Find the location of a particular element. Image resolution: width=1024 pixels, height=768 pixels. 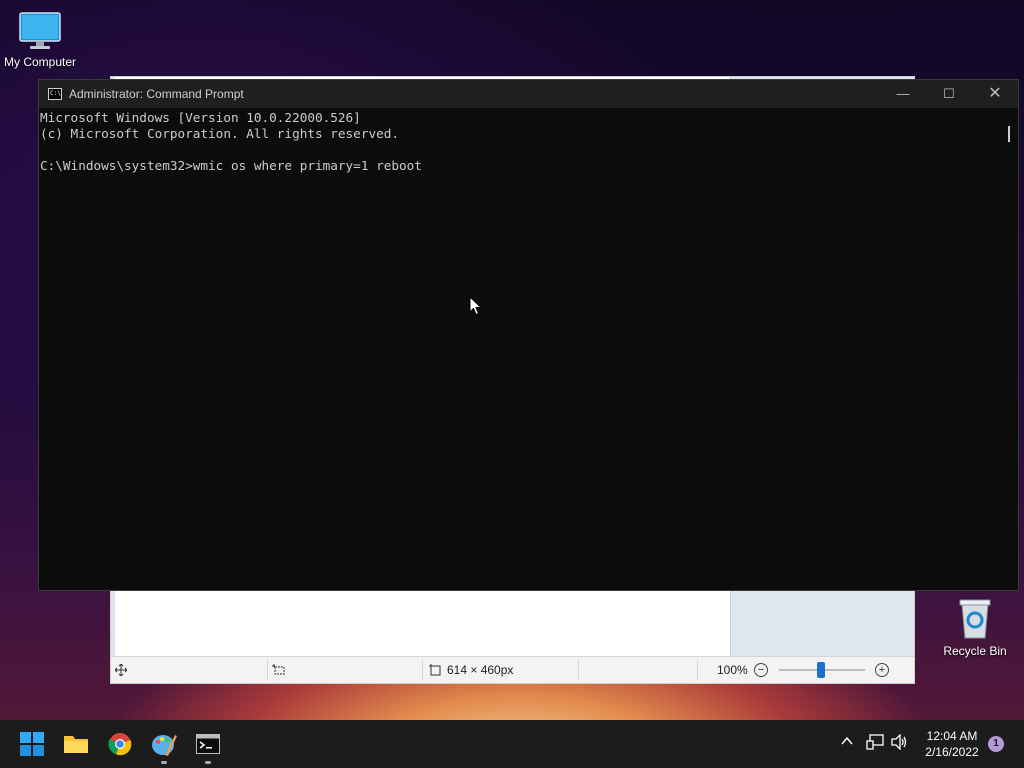

close-icon: ✕ is located at coordinates (995, 93).